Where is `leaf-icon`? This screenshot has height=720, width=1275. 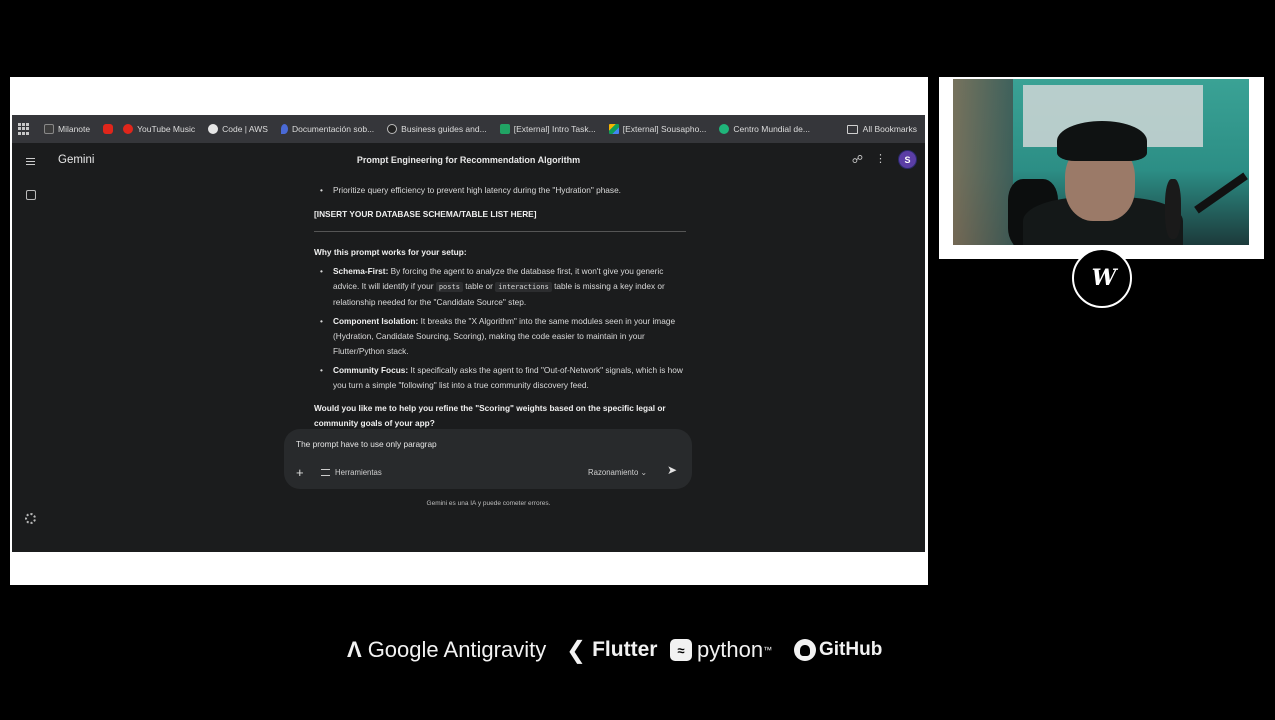 leaf-icon is located at coordinates (724, 129).